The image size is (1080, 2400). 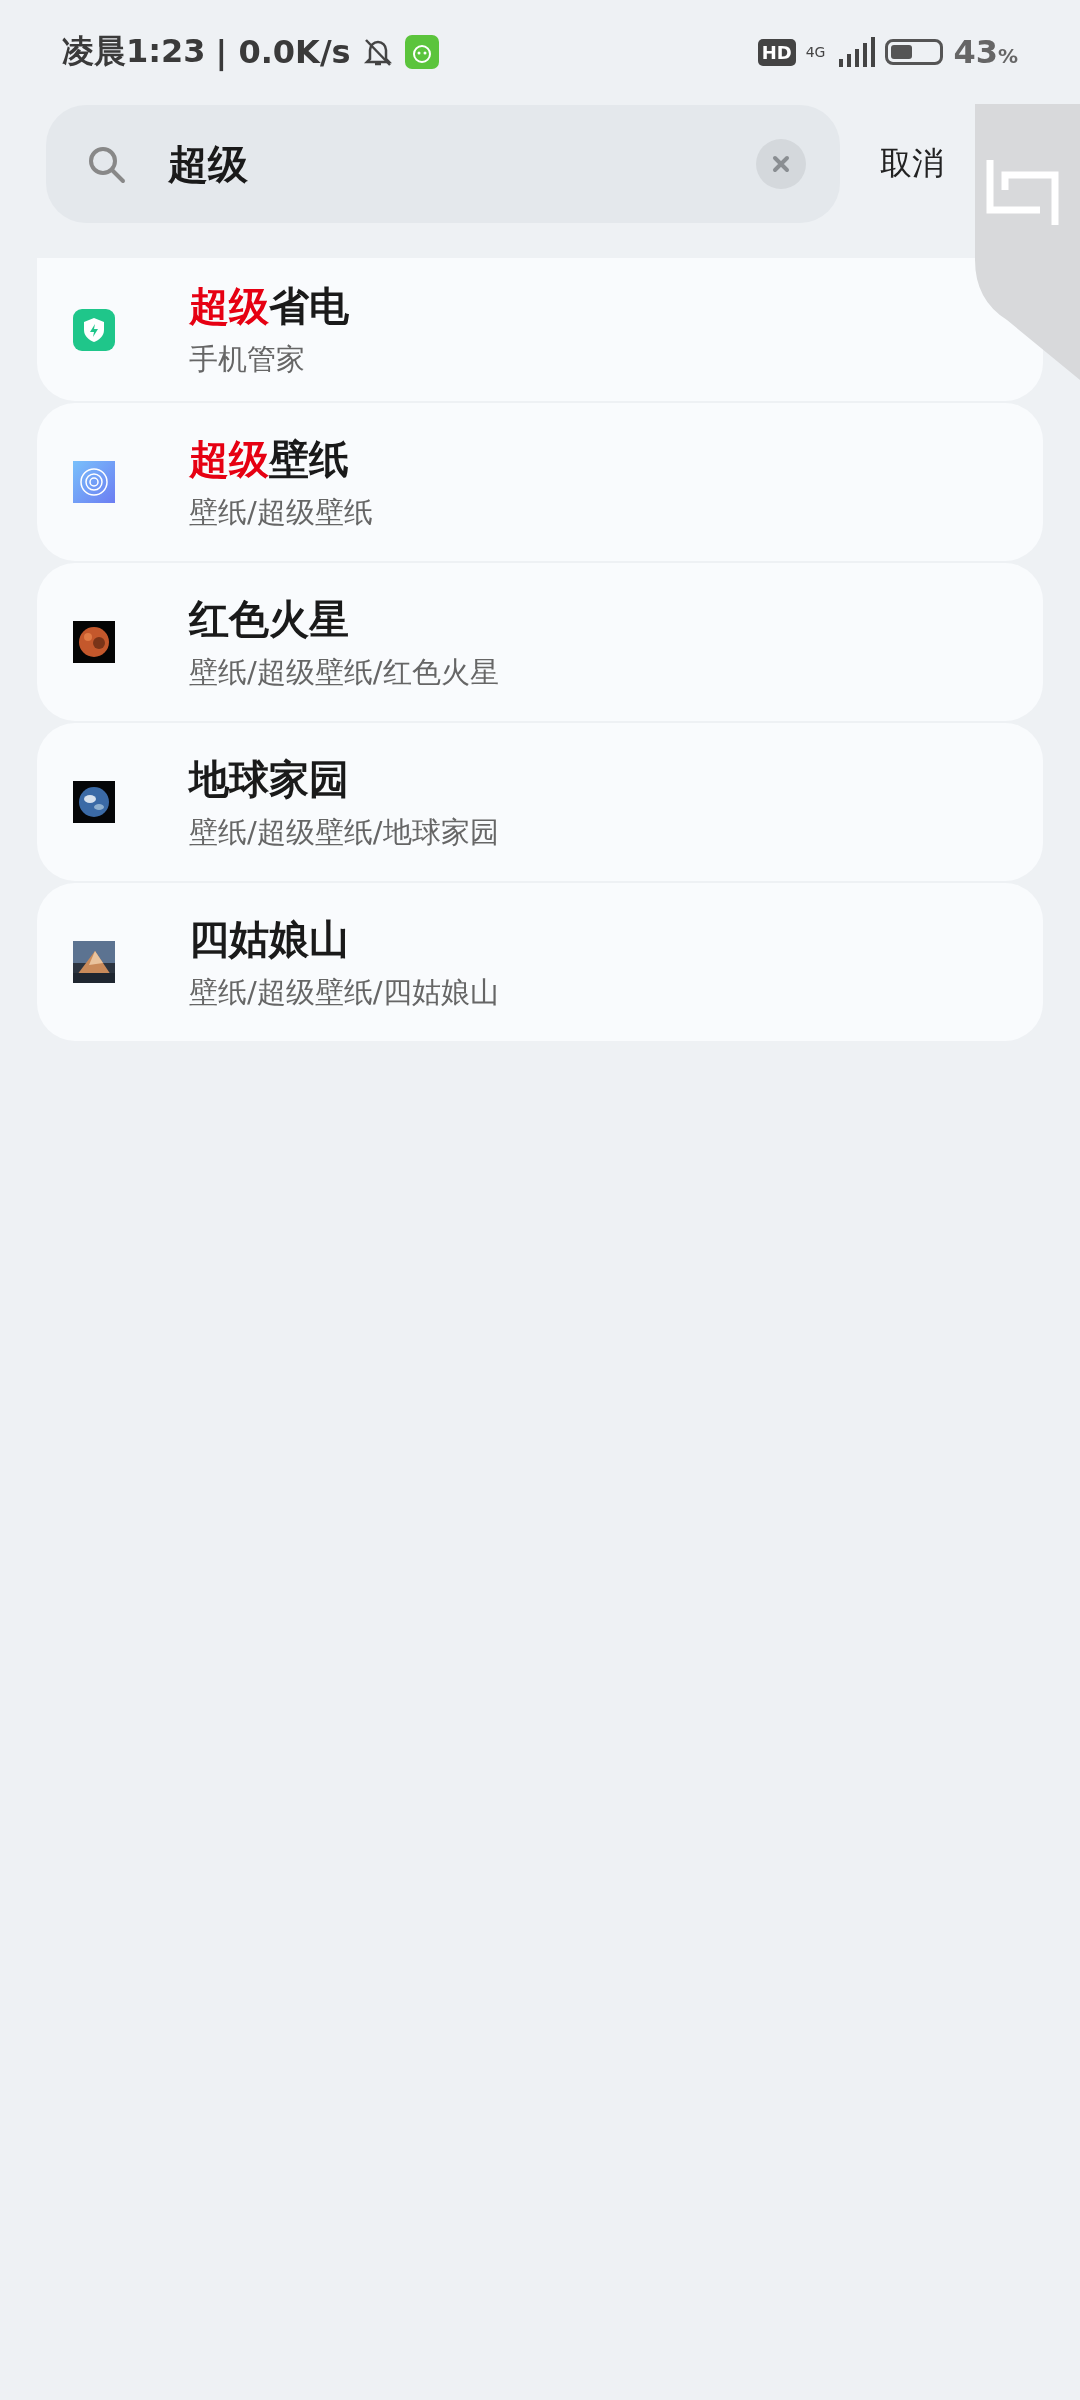 What do you see at coordinates (540, 329) in the screenshot?
I see `result-item: 超级省电 手机管家` at bounding box center [540, 329].